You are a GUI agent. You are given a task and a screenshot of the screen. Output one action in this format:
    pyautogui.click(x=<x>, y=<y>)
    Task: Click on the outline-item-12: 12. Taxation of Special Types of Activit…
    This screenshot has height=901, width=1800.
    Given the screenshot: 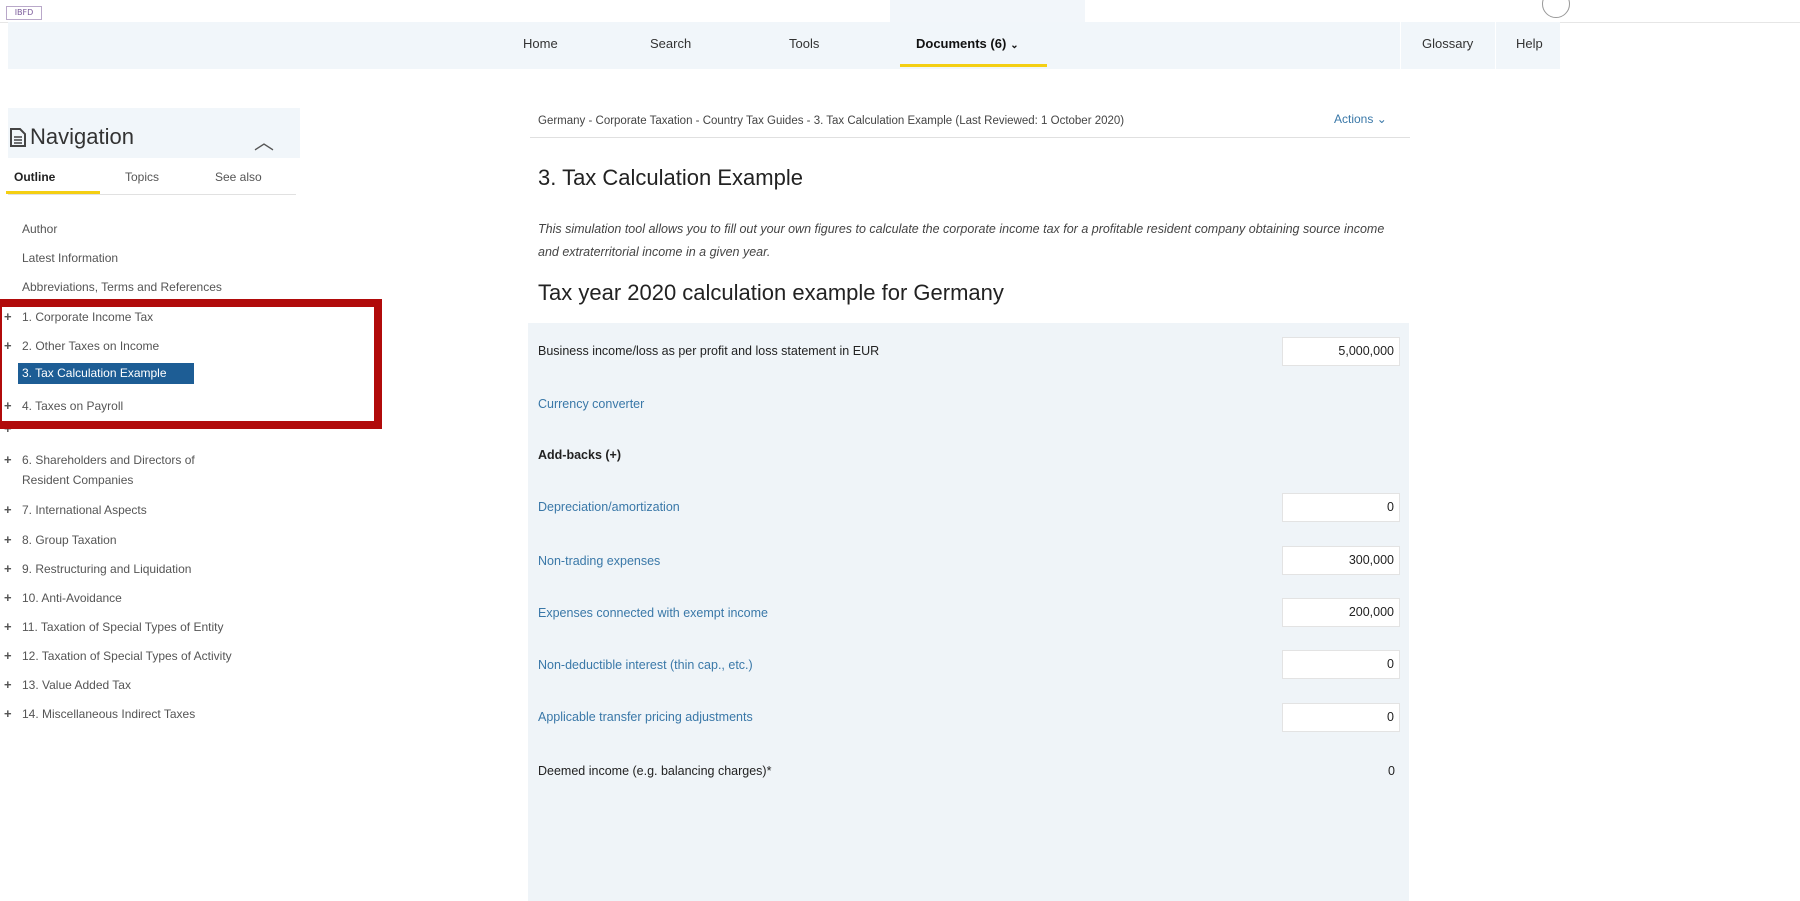 What is the action you would take?
    pyautogui.click(x=127, y=656)
    